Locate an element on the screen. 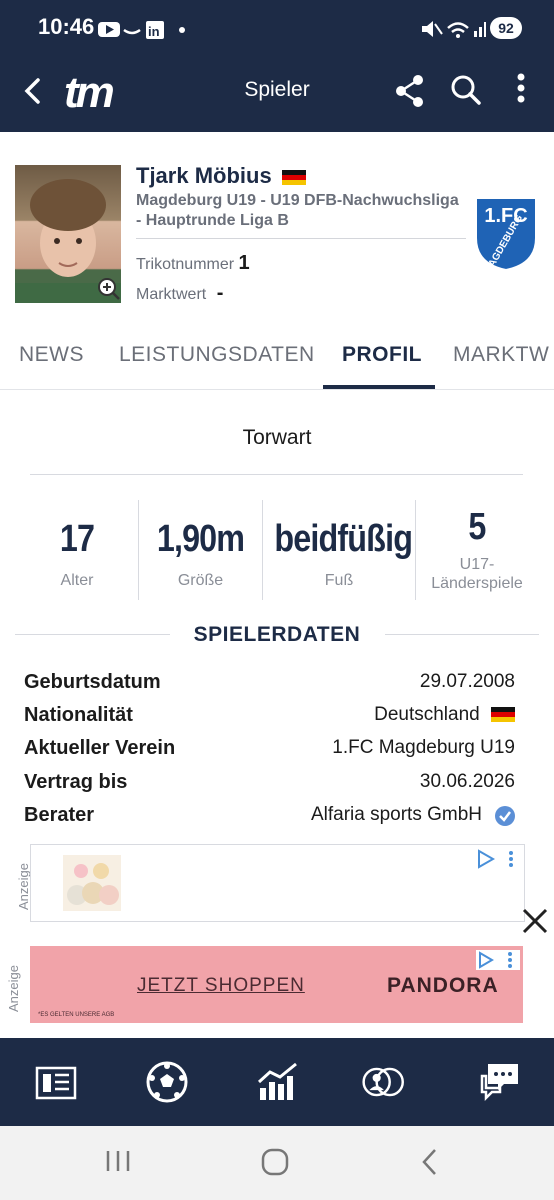 The image size is (554, 1200). tab-profile: PROFIL is located at coordinates (382, 355).